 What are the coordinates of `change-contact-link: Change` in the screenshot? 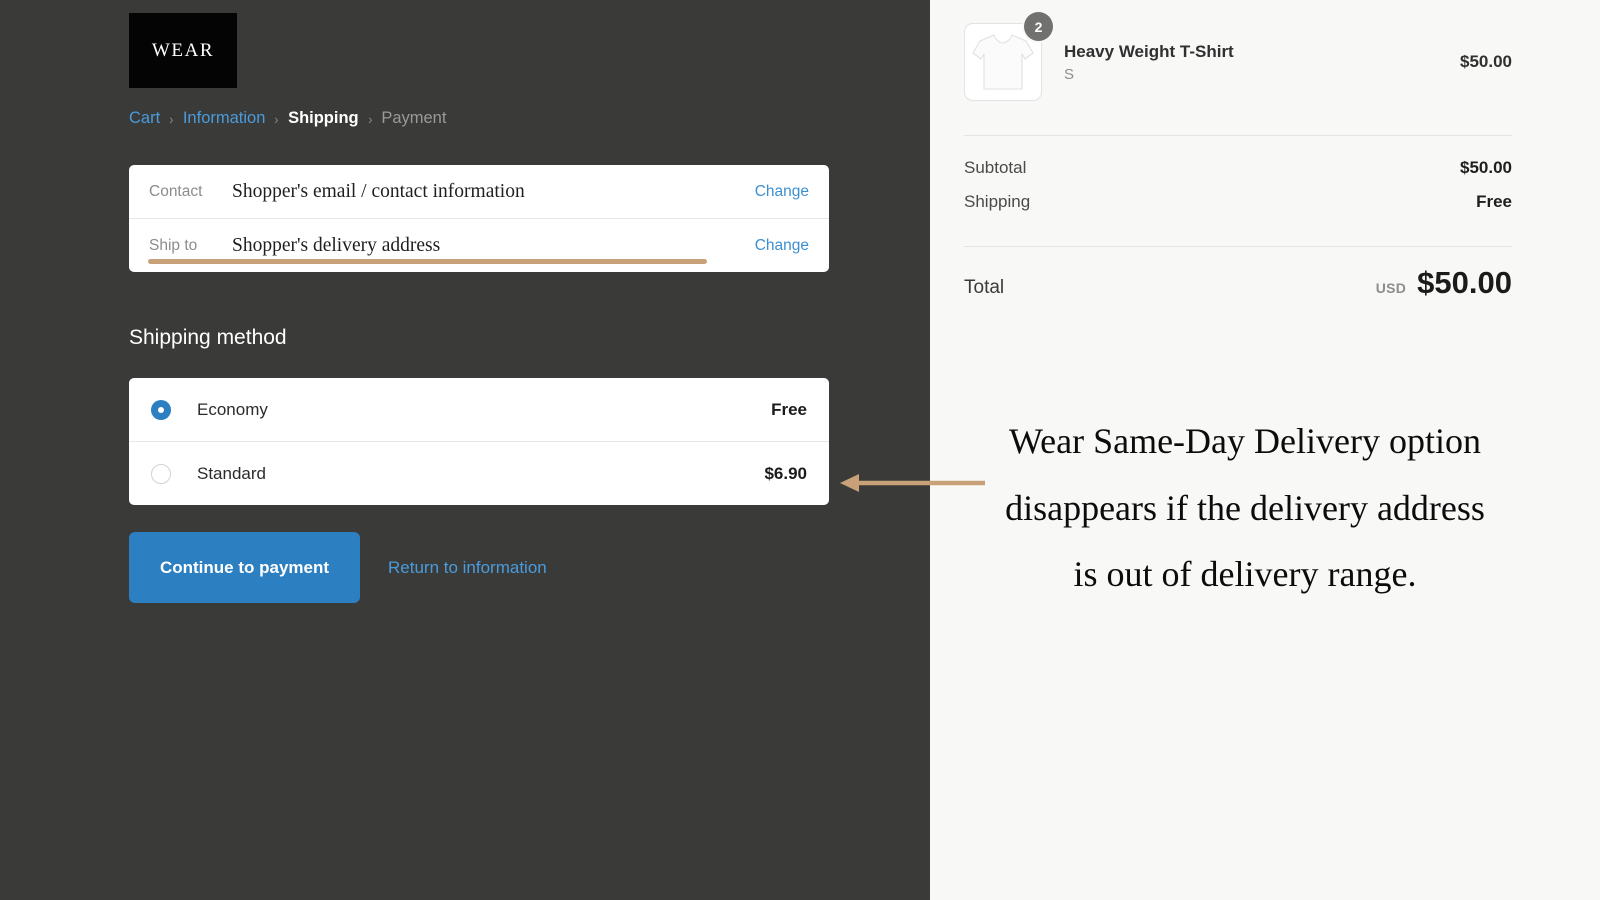 It's located at (782, 192).